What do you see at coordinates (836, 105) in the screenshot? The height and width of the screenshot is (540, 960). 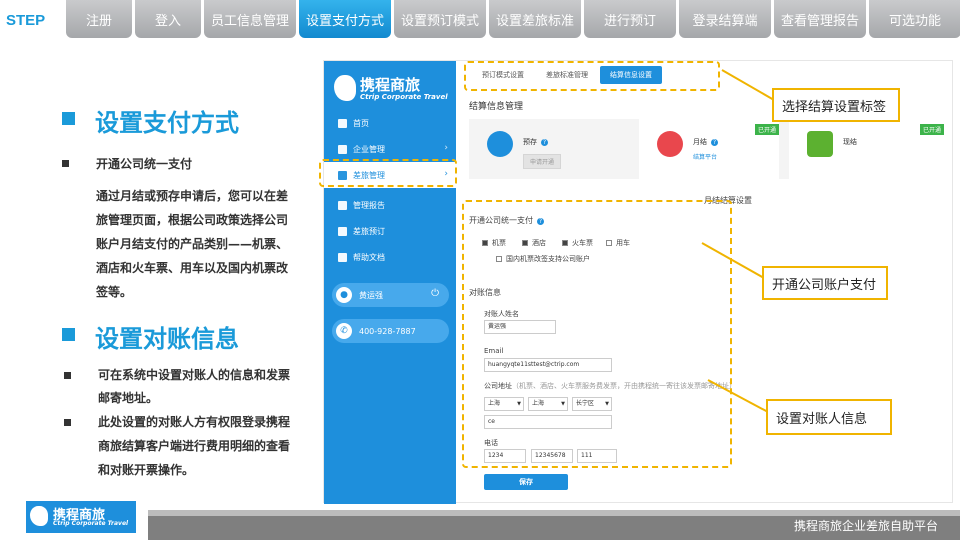 I see `callout-tab-label: 选择结算设置标签` at bounding box center [836, 105].